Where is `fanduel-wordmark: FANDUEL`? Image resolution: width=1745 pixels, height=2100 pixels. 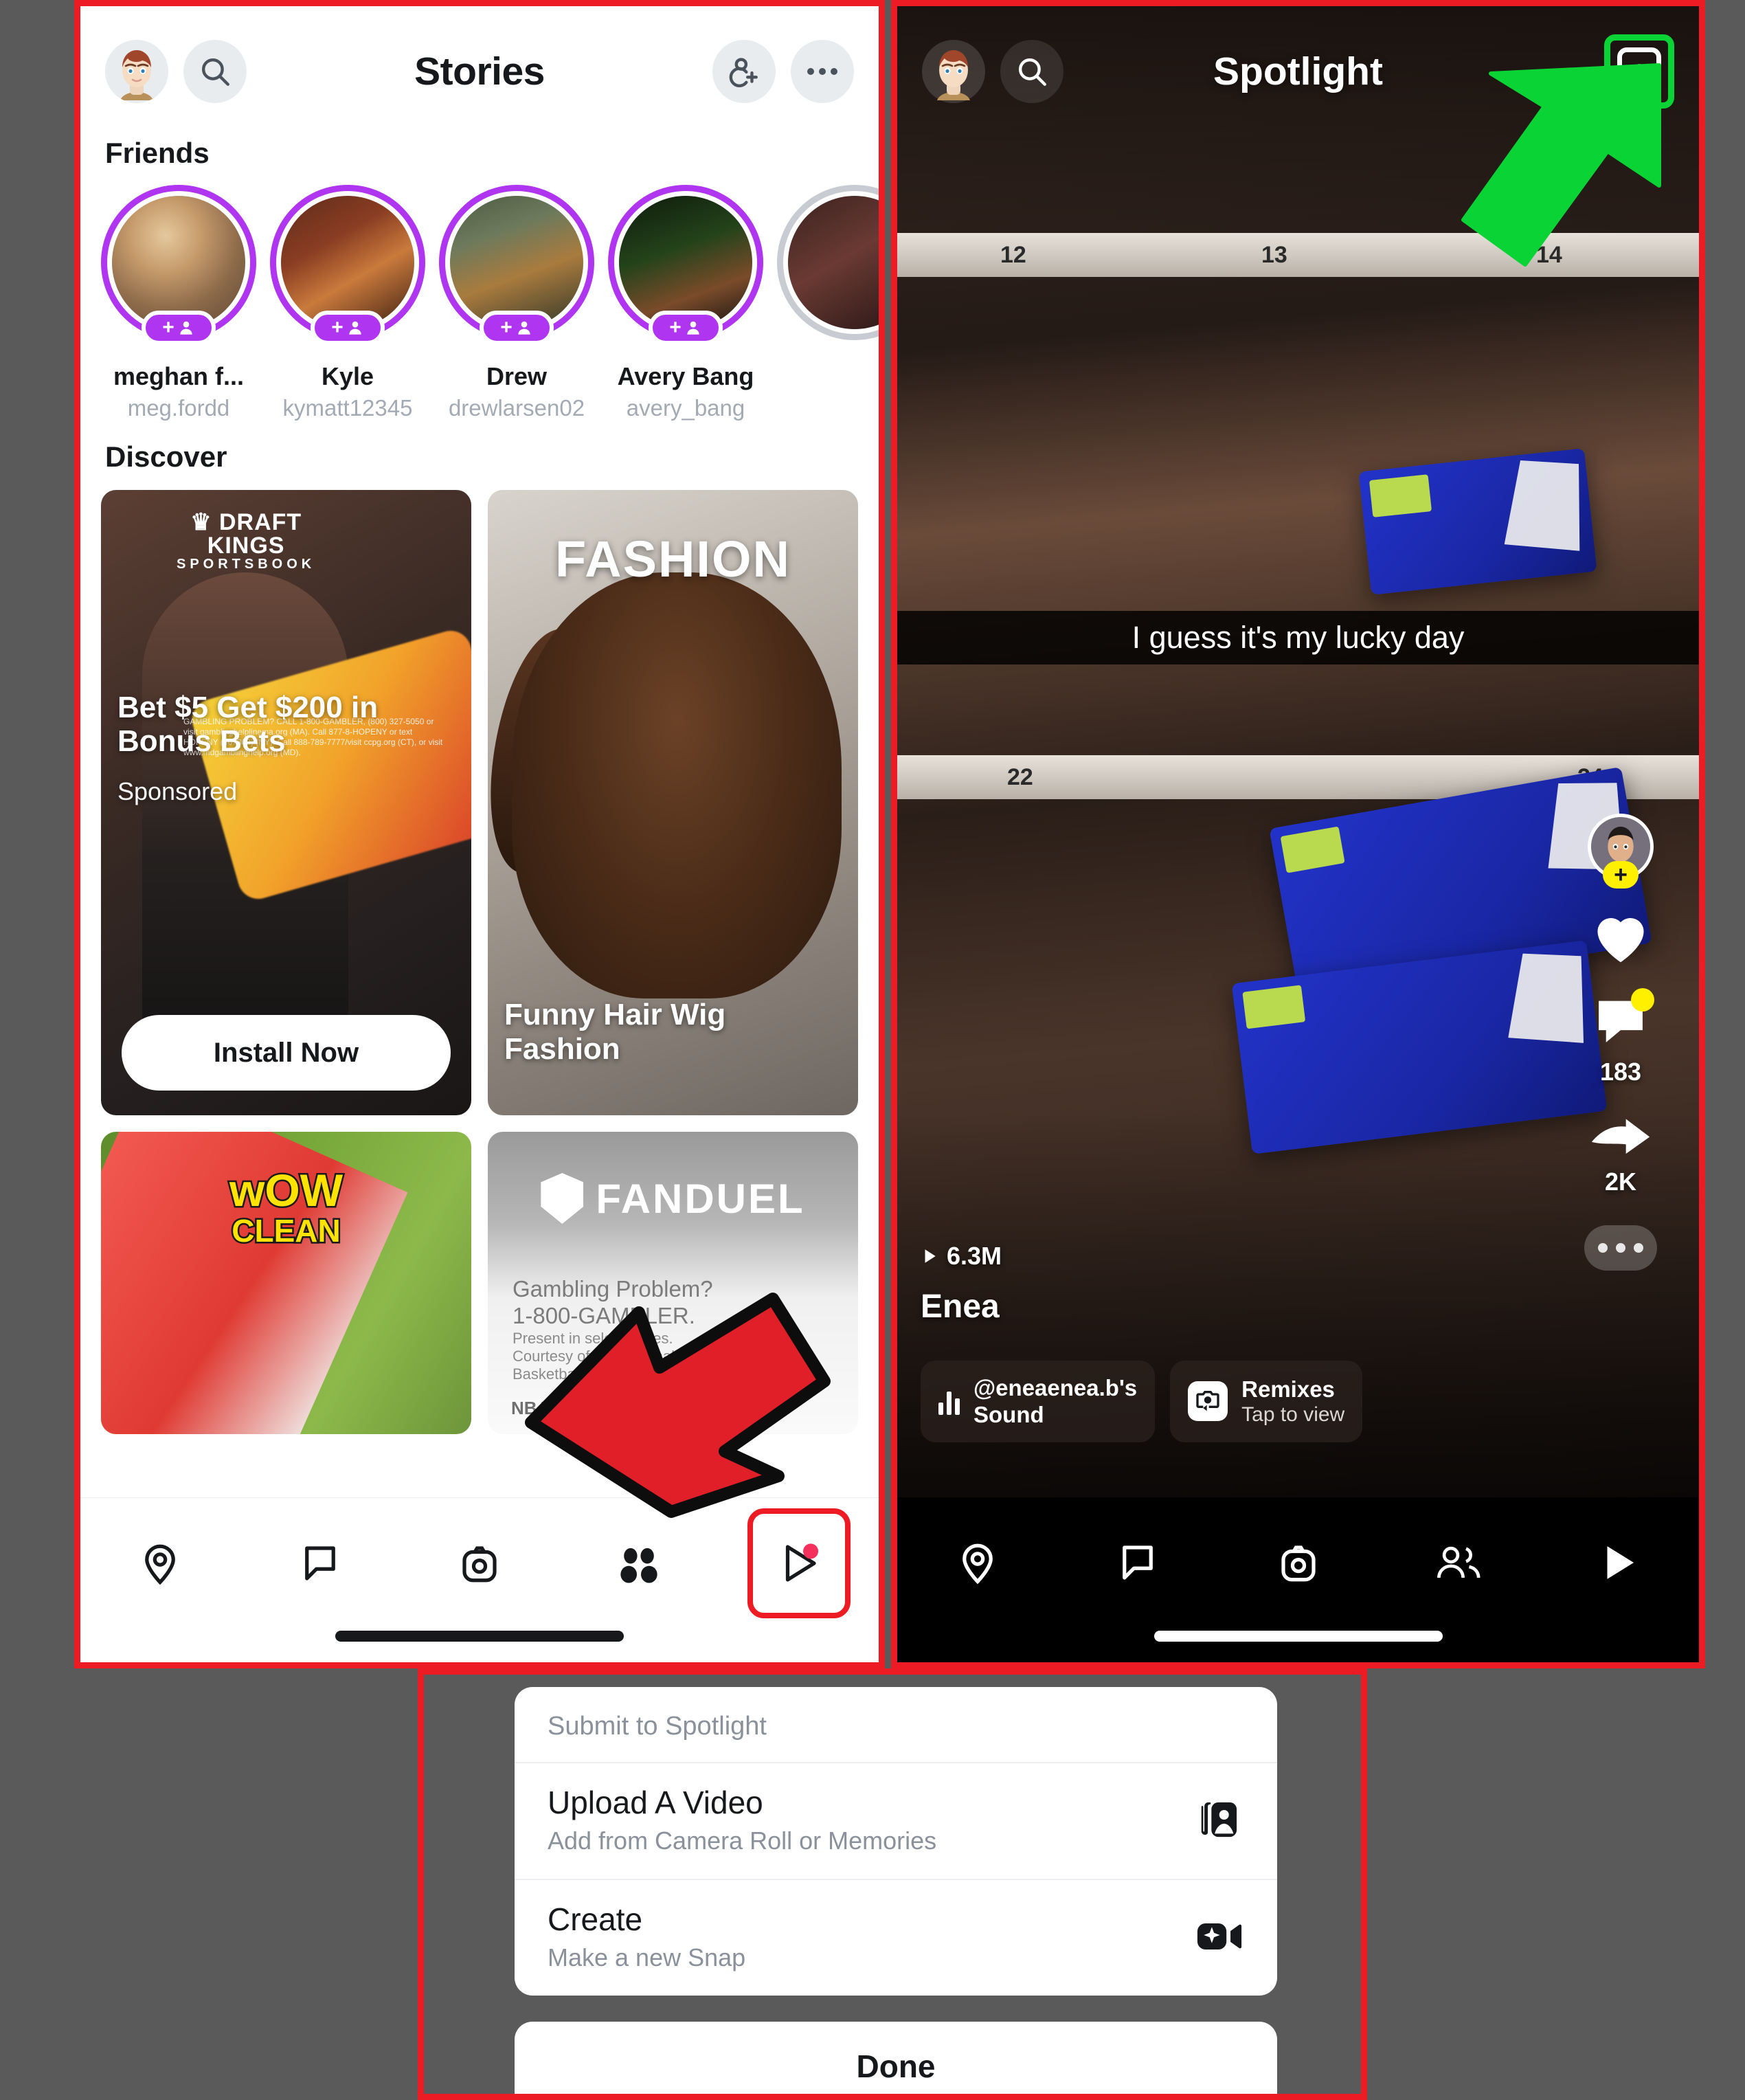
fanduel-wordmark: FANDUEL is located at coordinates (700, 1198).